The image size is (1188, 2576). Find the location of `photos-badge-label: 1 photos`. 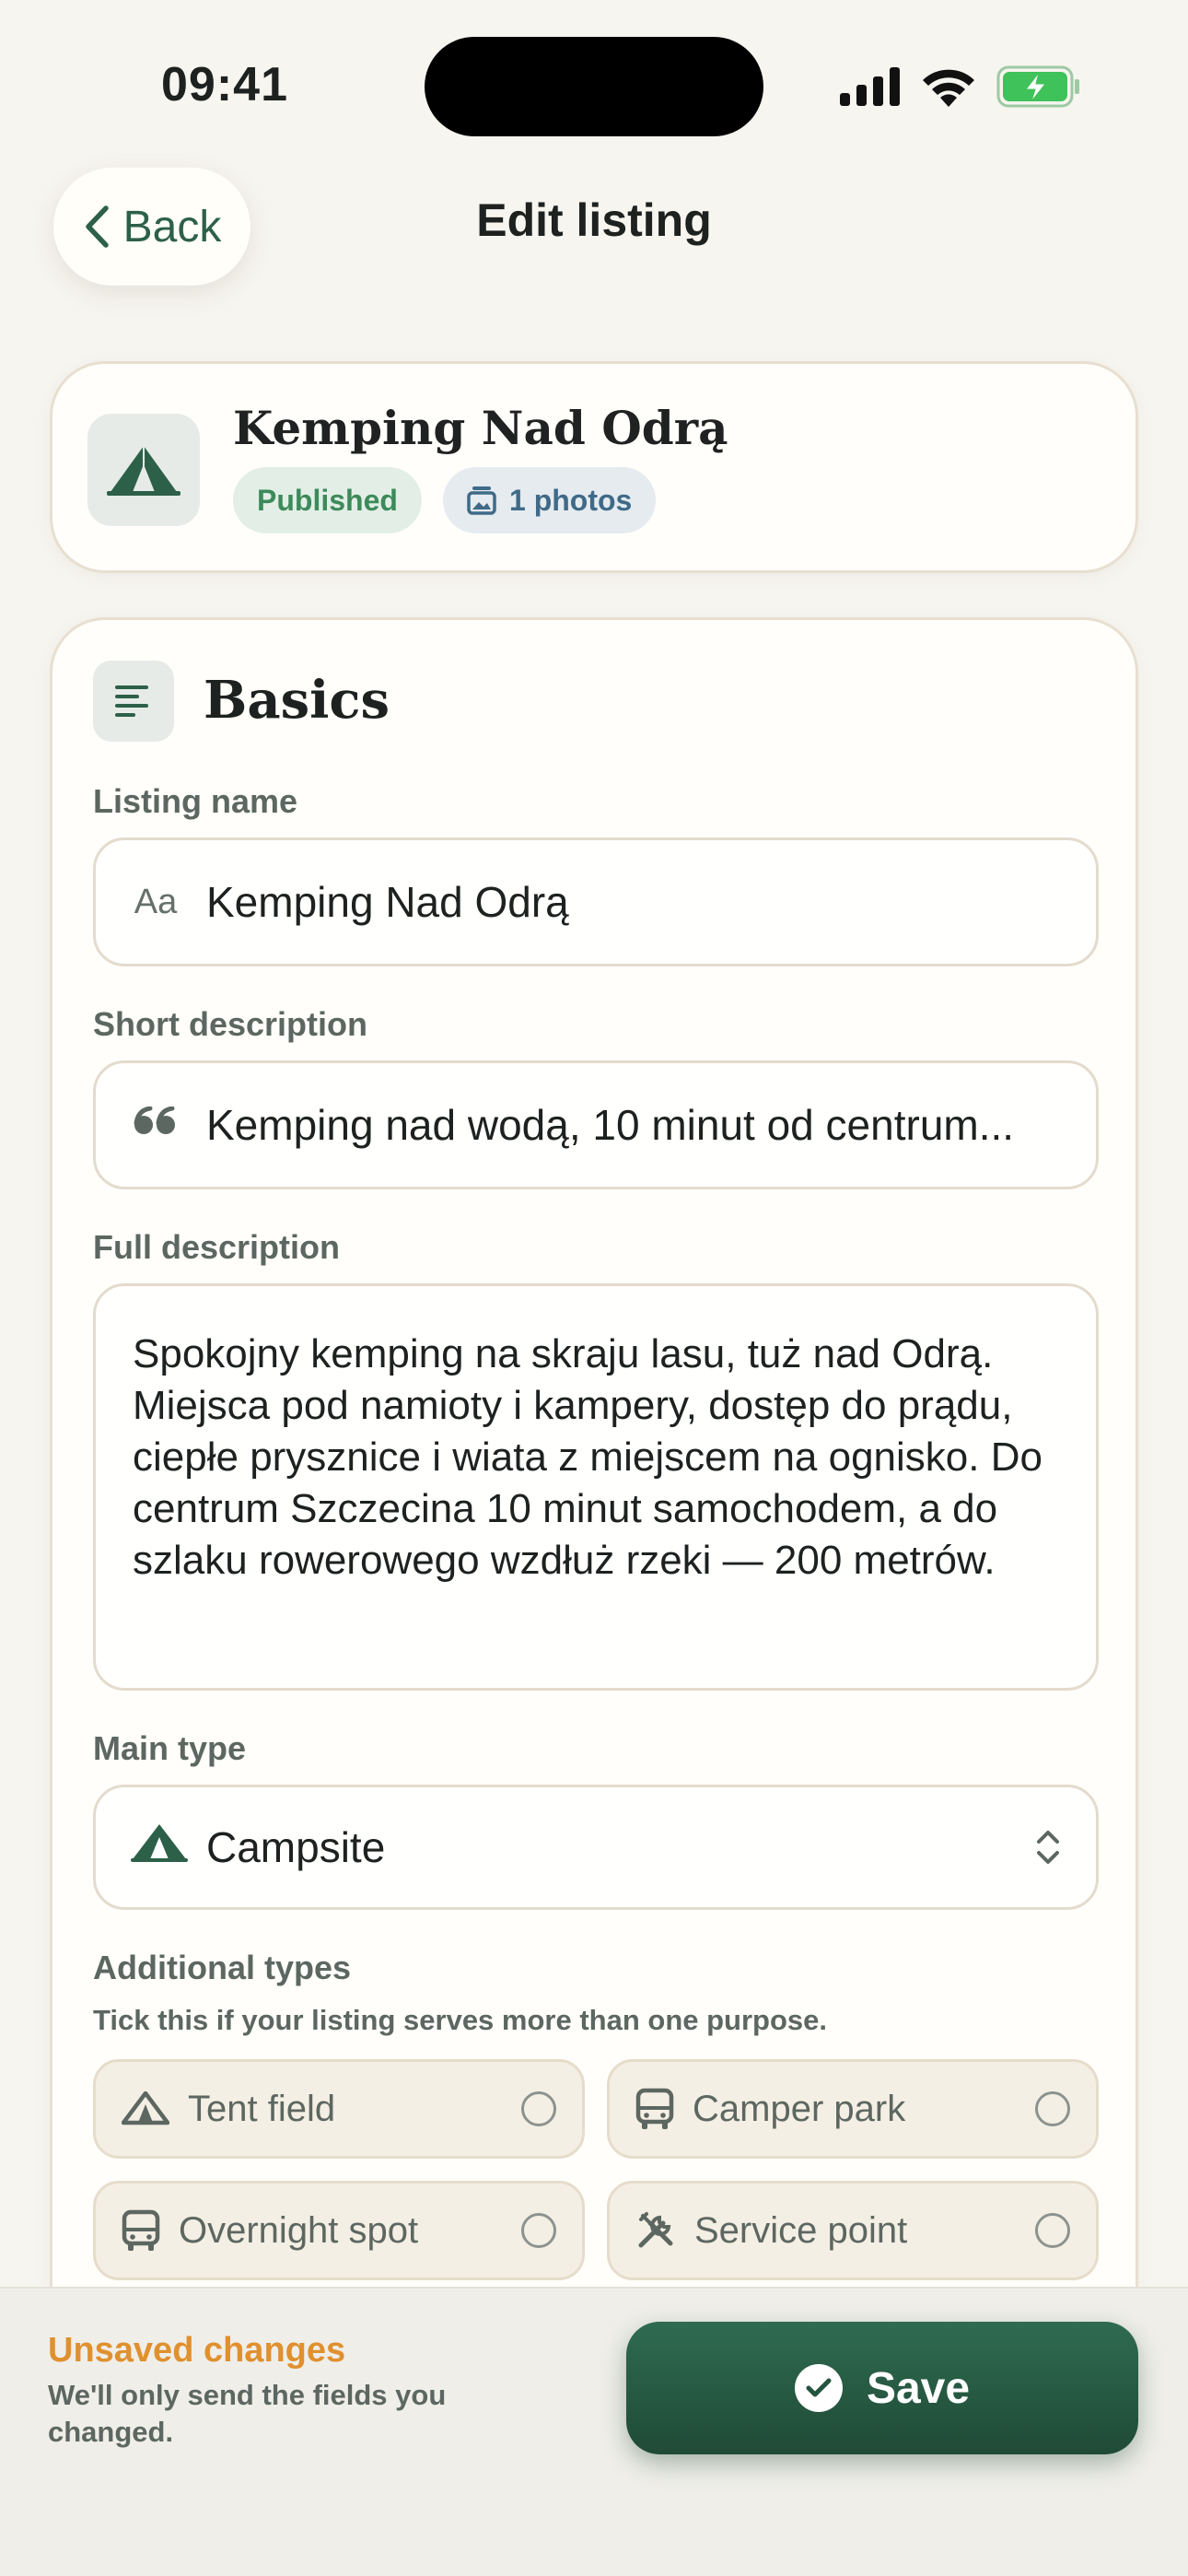

photos-badge-label: 1 photos is located at coordinates (571, 500).